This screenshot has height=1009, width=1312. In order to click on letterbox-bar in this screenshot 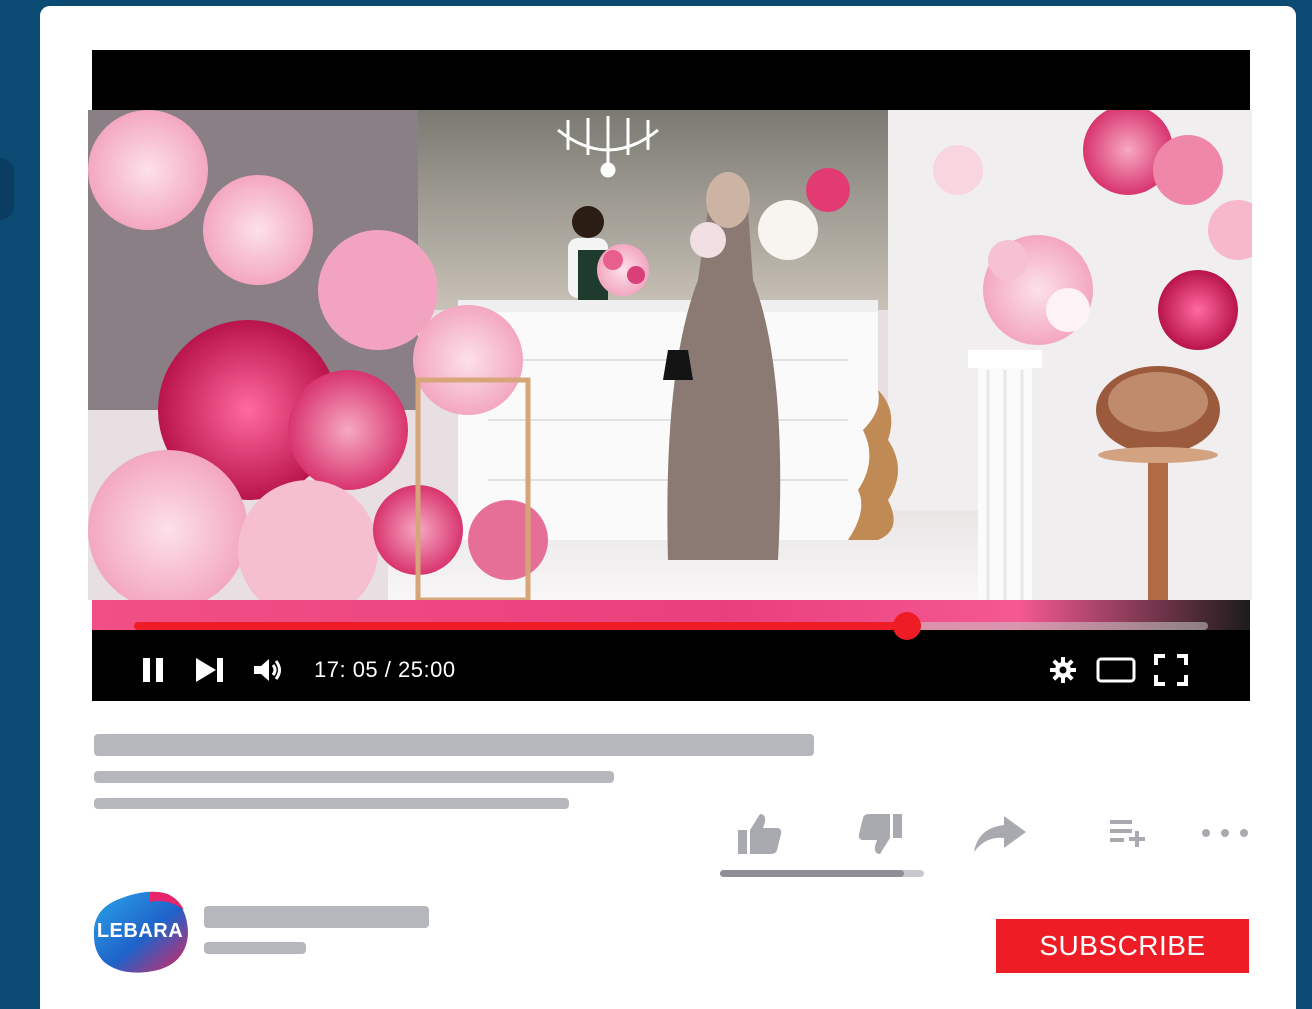, I will do `click(671, 80)`.